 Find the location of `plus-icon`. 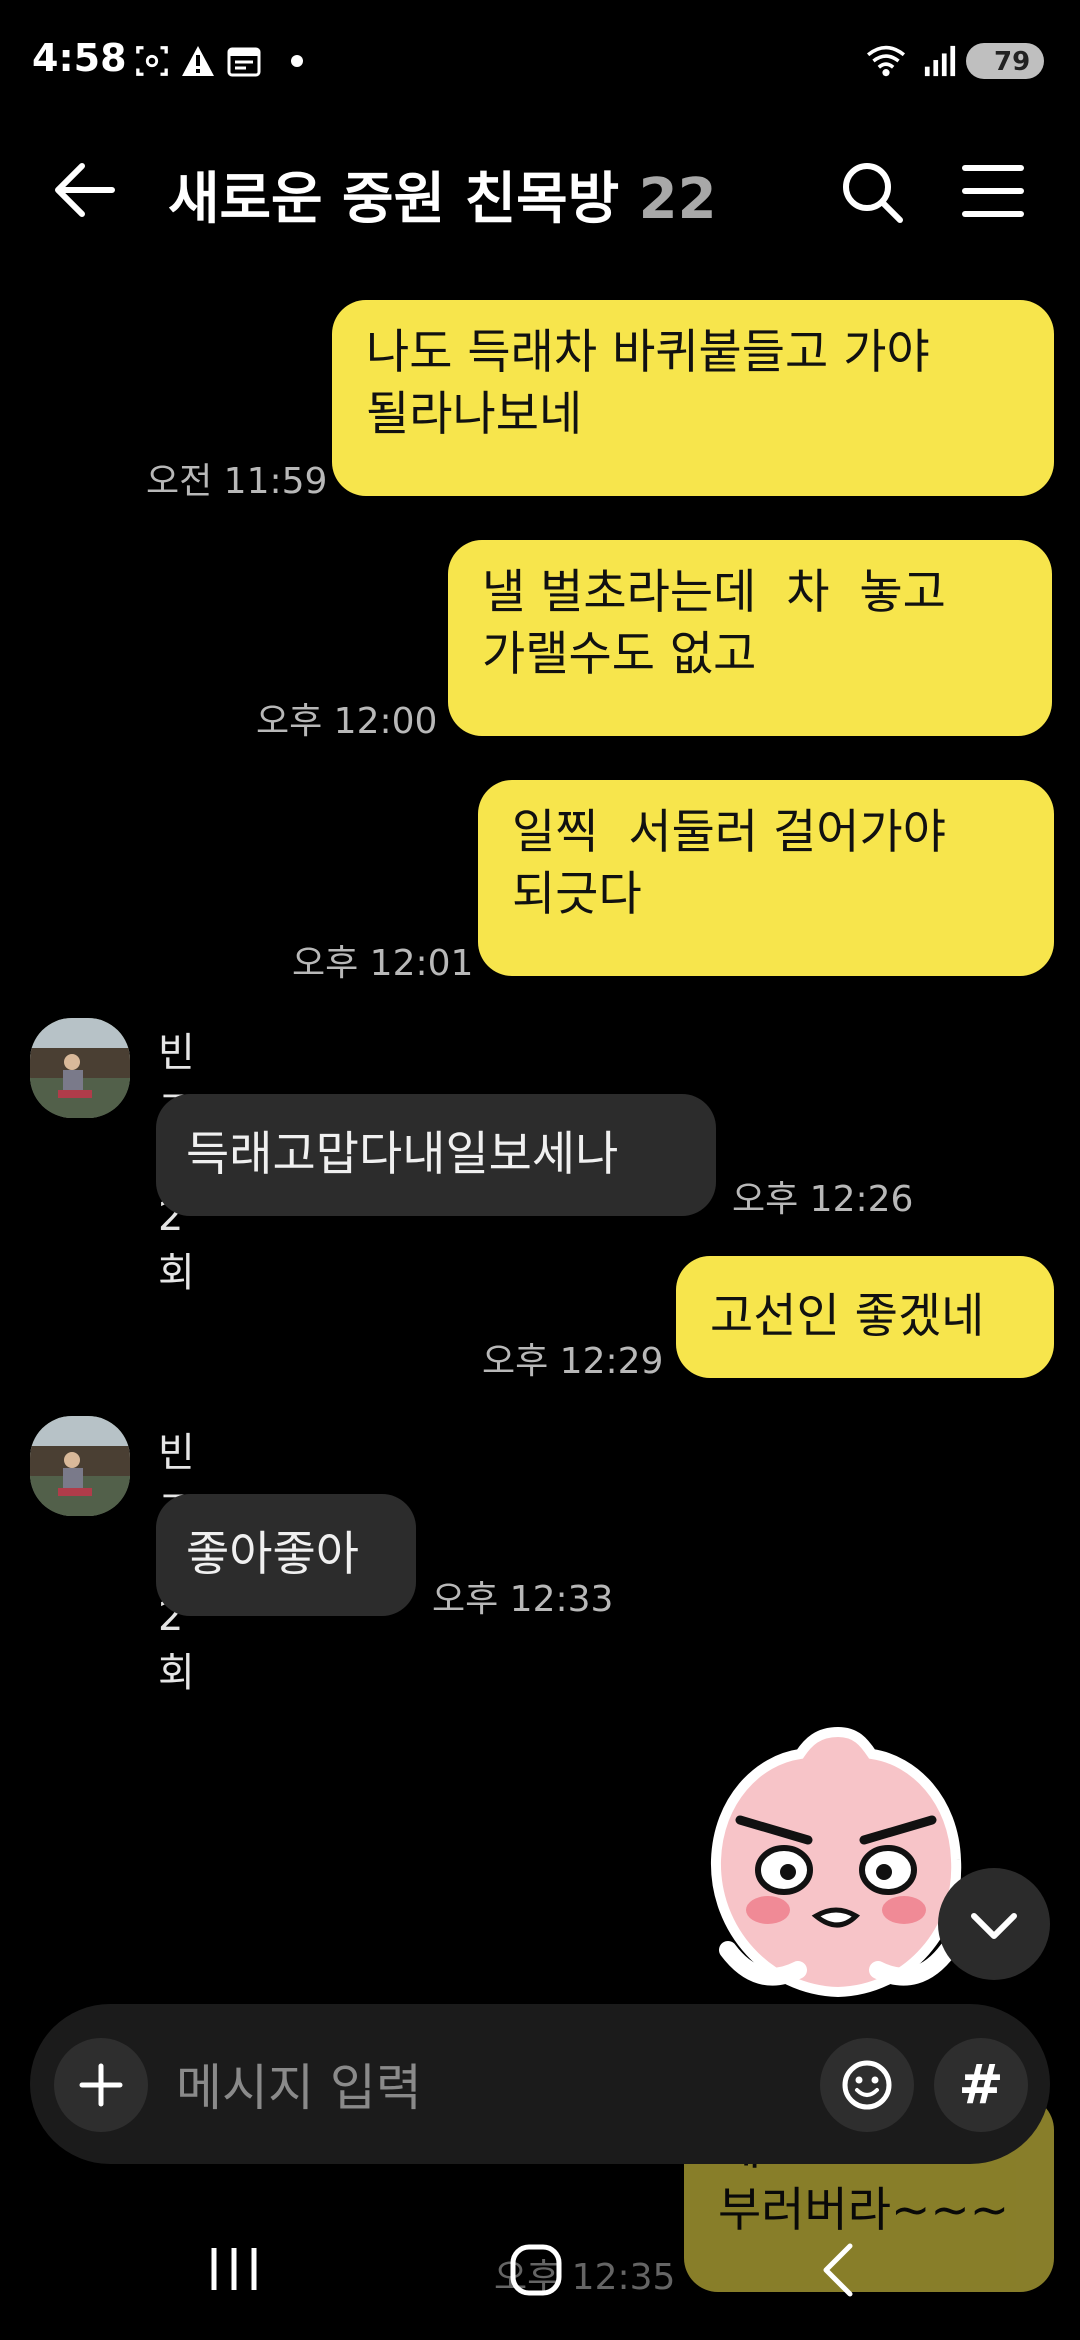

plus-icon is located at coordinates (101, 2085).